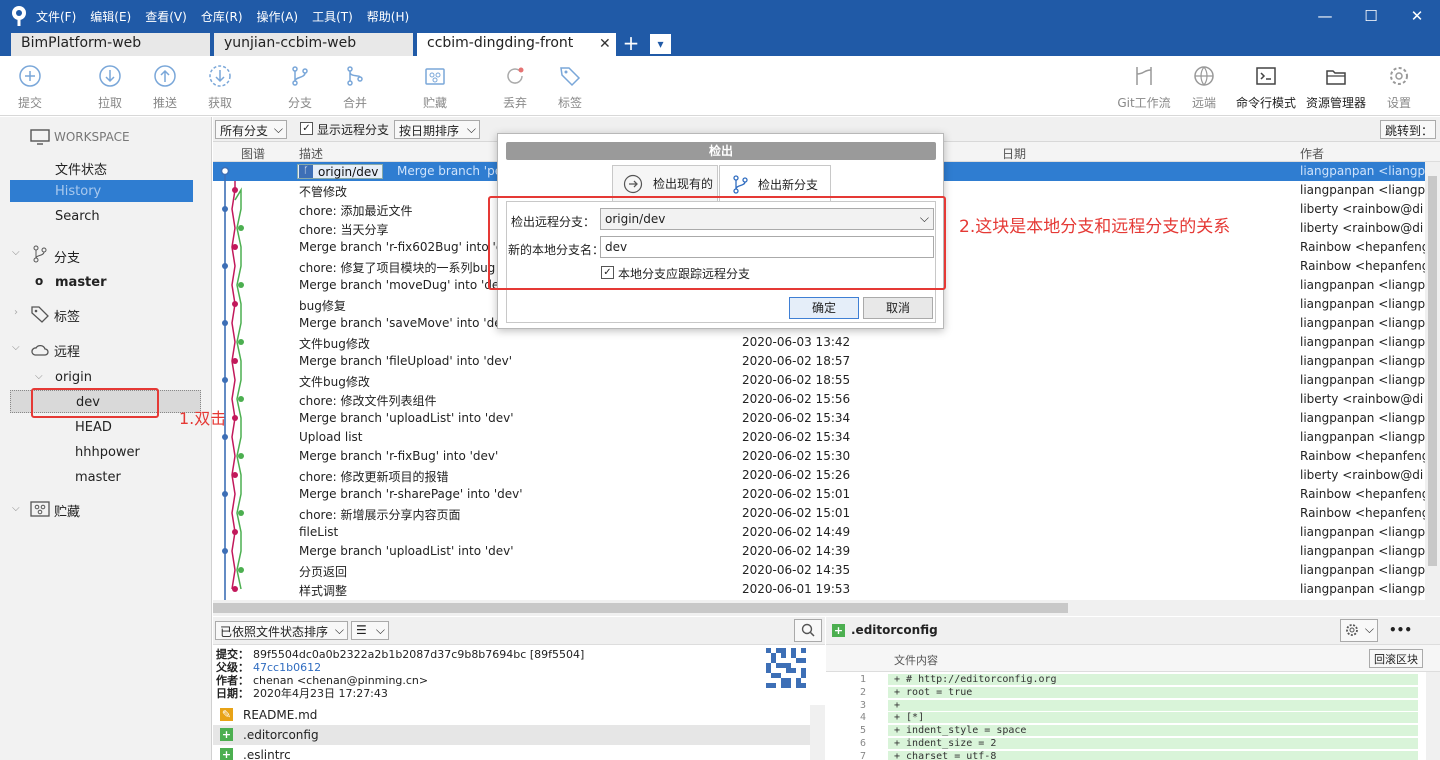 The image size is (1440, 760). Describe the element at coordinates (73, 377) in the screenshot. I see `remote-origin: origin` at that location.